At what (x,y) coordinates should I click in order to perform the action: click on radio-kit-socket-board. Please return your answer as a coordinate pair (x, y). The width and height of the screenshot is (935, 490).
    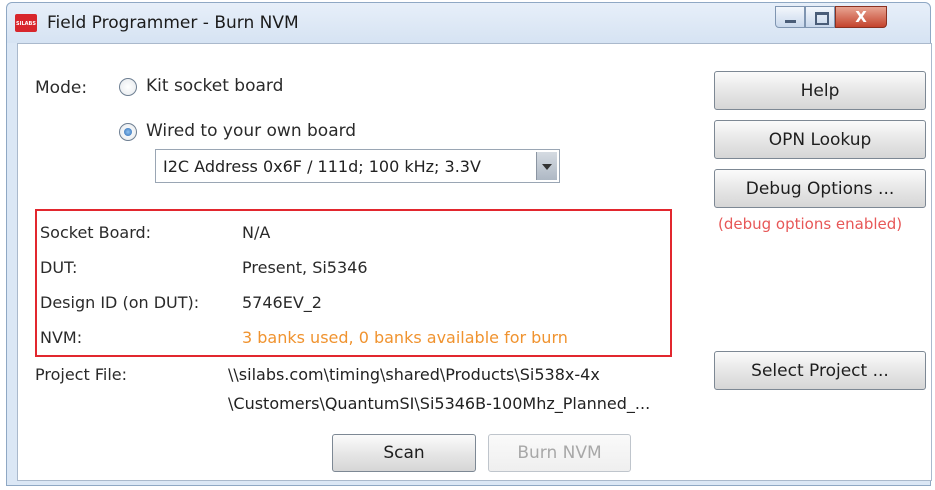
    Looking at the image, I should click on (128, 87).